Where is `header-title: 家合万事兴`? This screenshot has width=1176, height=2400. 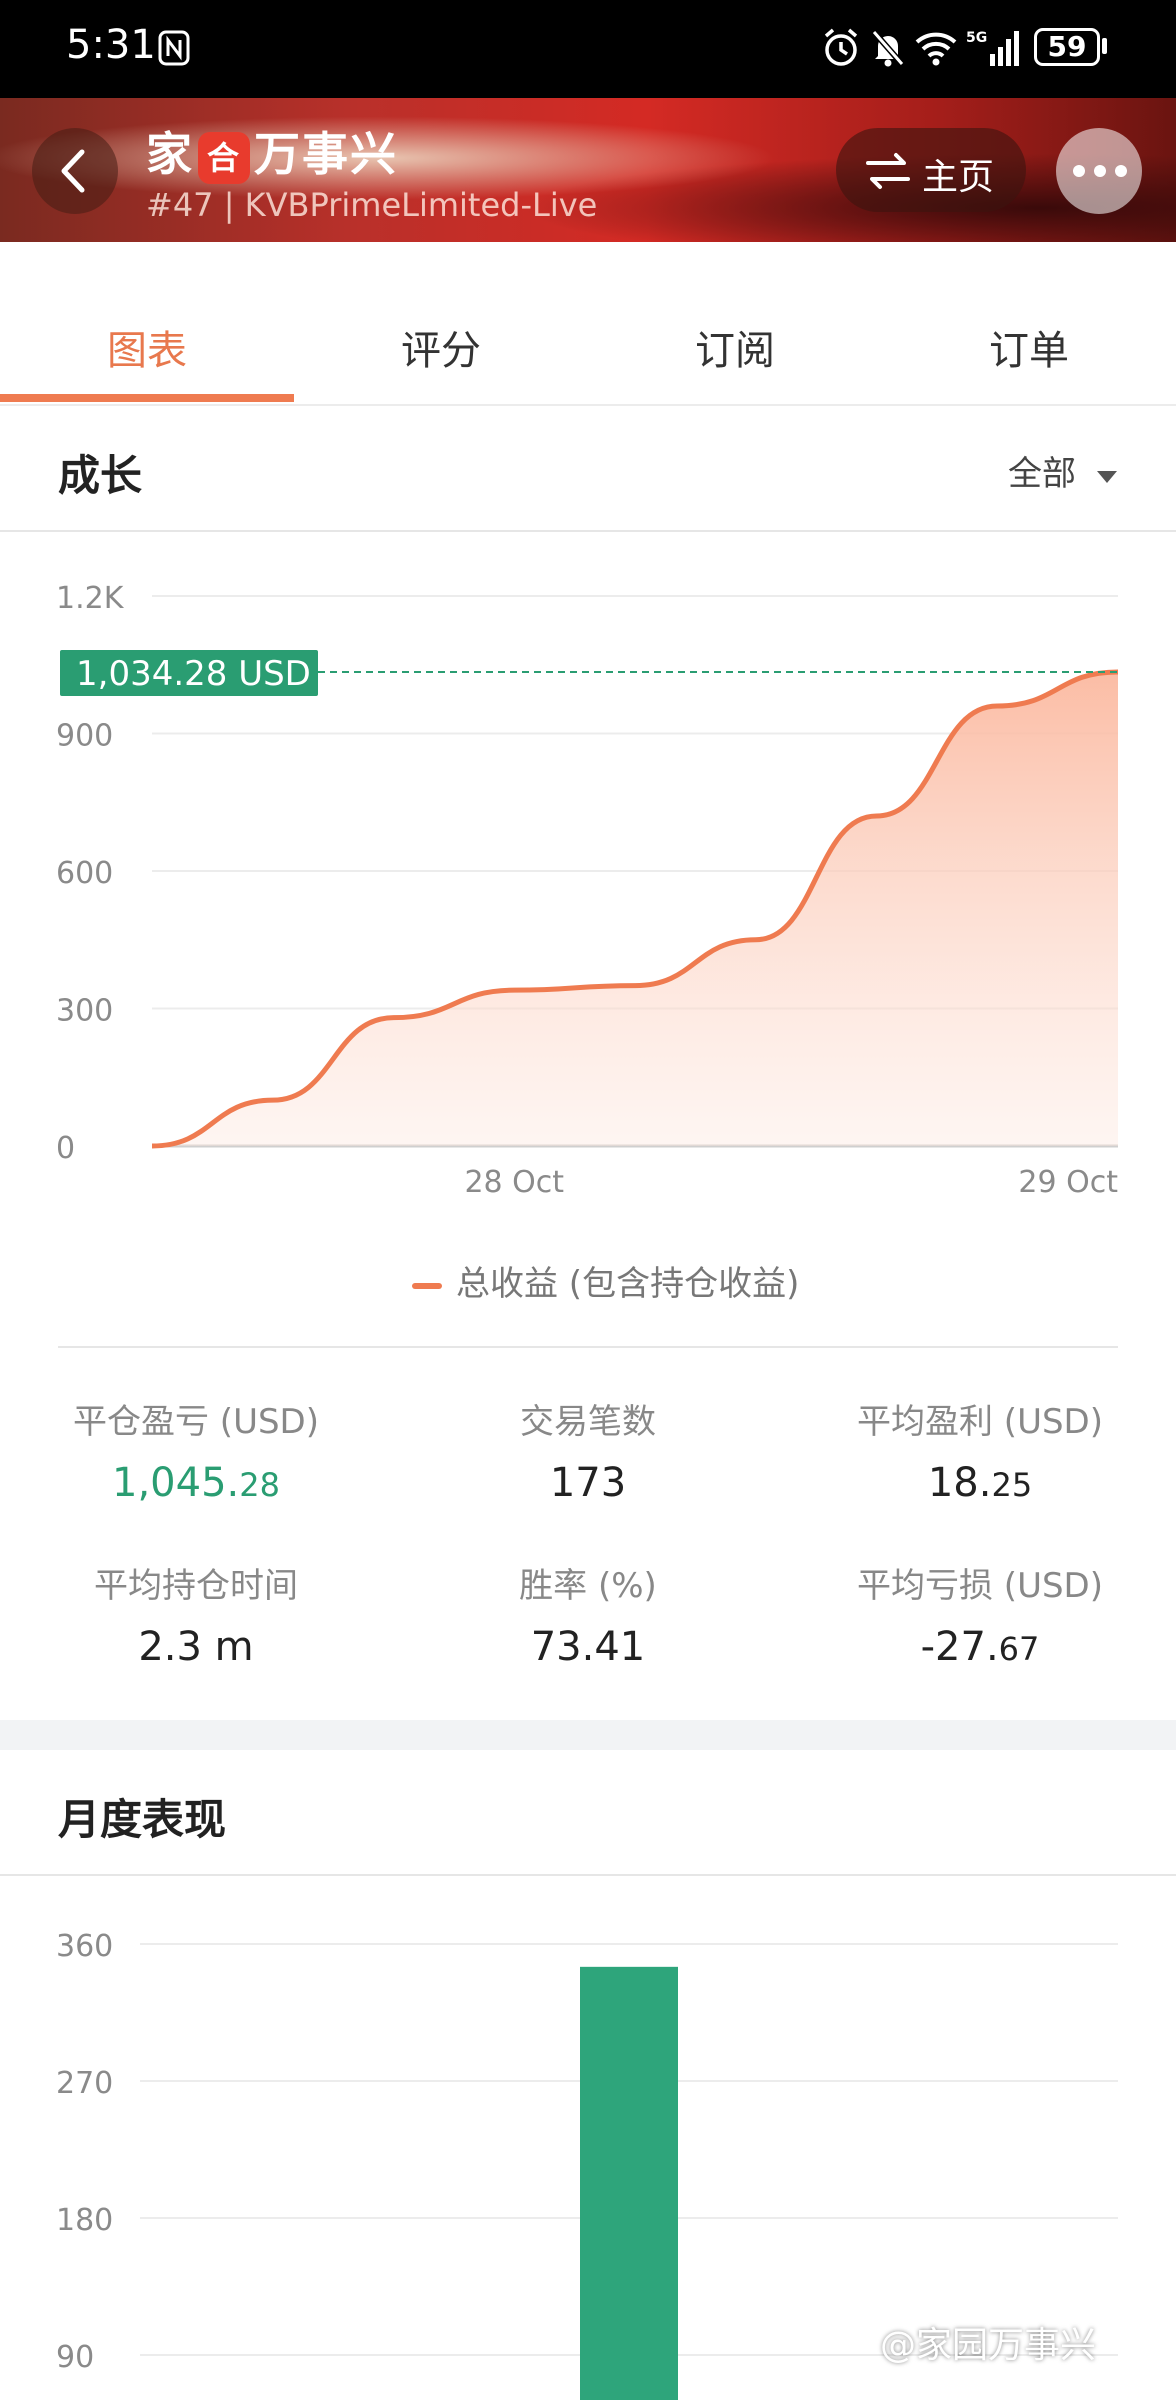 header-title: 家合万事兴 is located at coordinates (272, 151).